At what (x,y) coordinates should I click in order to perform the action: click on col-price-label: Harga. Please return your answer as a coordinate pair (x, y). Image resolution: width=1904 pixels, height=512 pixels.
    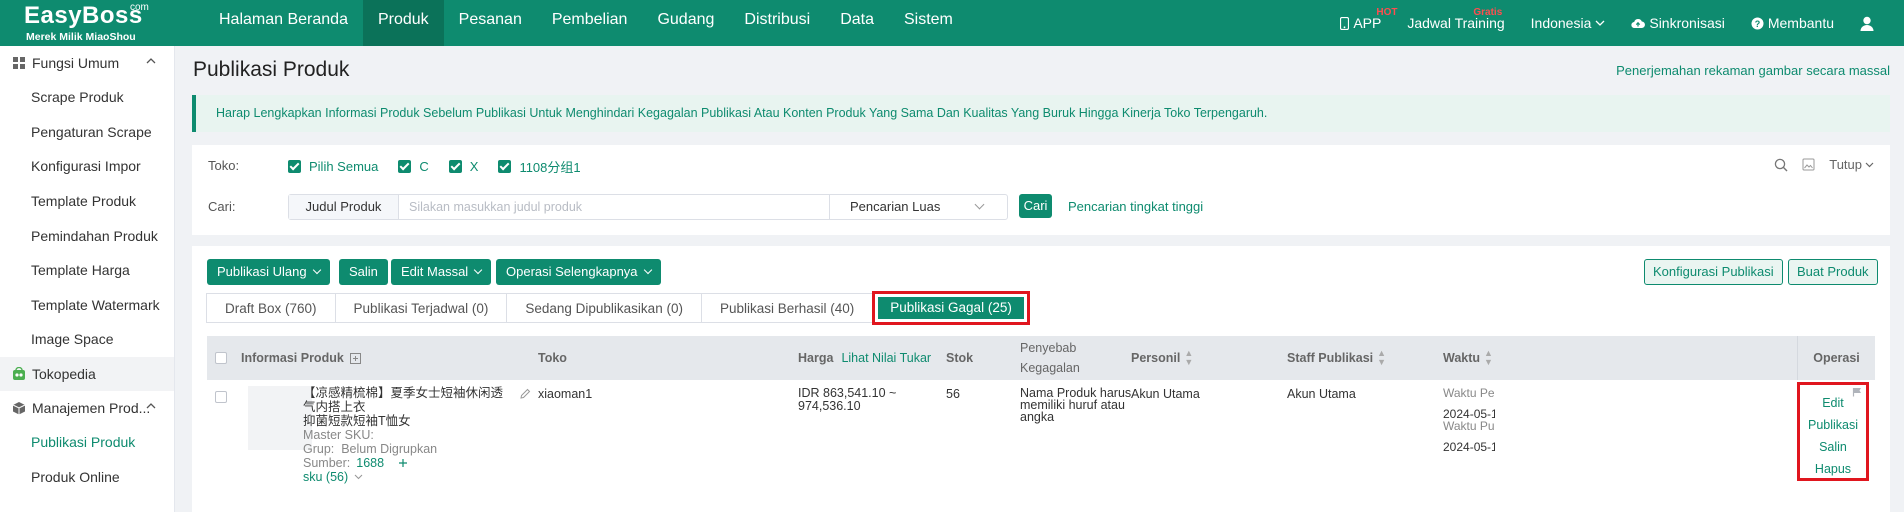
    Looking at the image, I should click on (816, 358).